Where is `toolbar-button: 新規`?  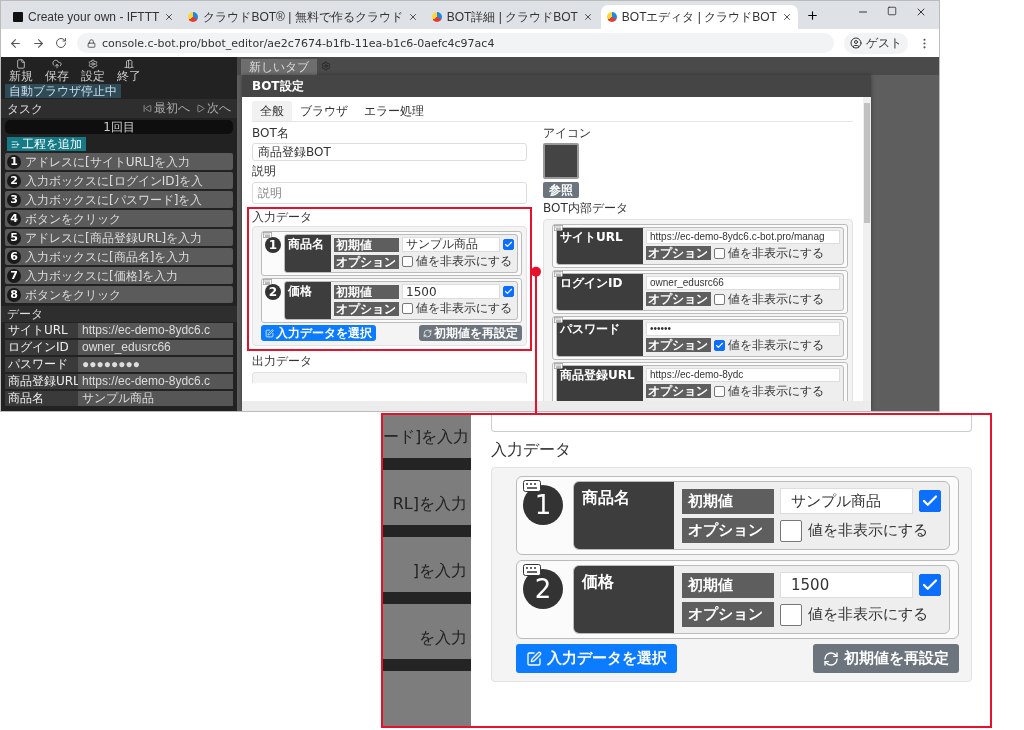 toolbar-button: 新規 is located at coordinates (21, 71).